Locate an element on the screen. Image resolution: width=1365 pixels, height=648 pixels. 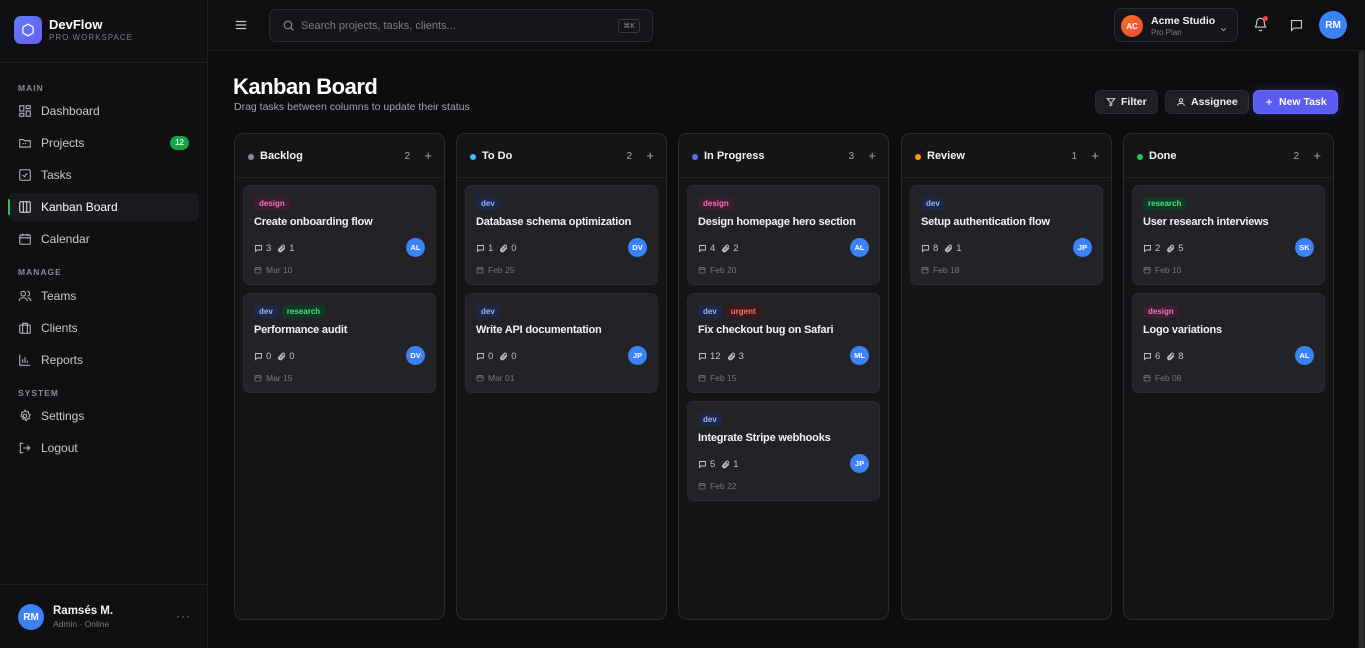
task-card: dev Integrate Stripe webhooks 5 1 Feb 22 JP is located at coordinates (783, 451).